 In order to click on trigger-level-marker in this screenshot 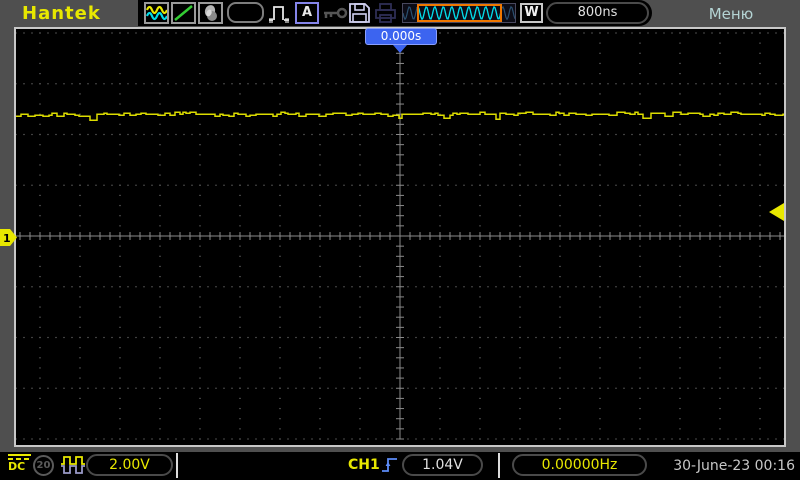, I will do `click(776, 212)`.